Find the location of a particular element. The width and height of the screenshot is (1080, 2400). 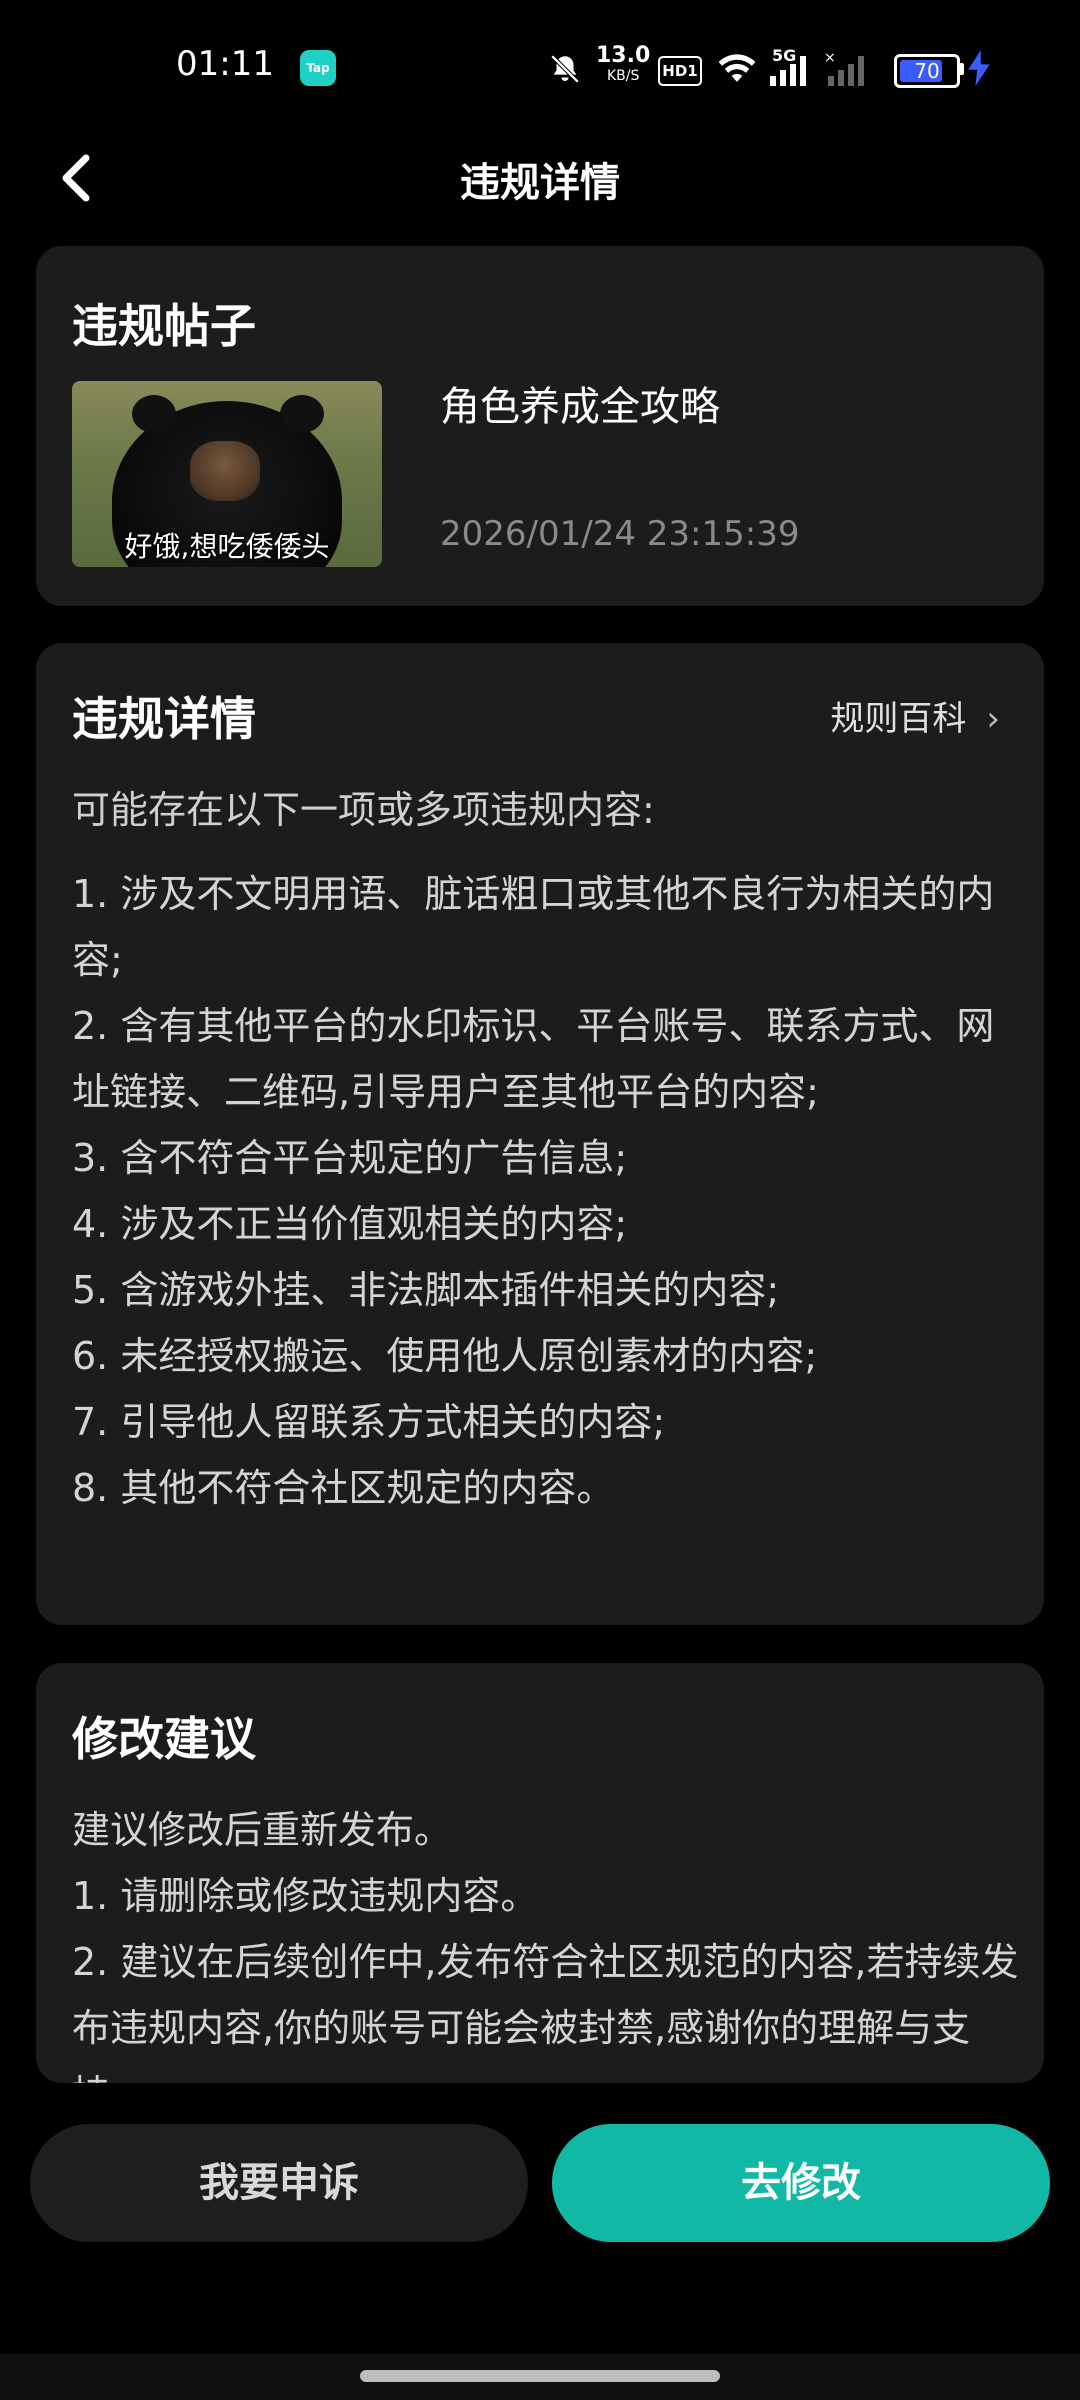

rules-wiki-label: 规则百科 is located at coordinates (898, 719).